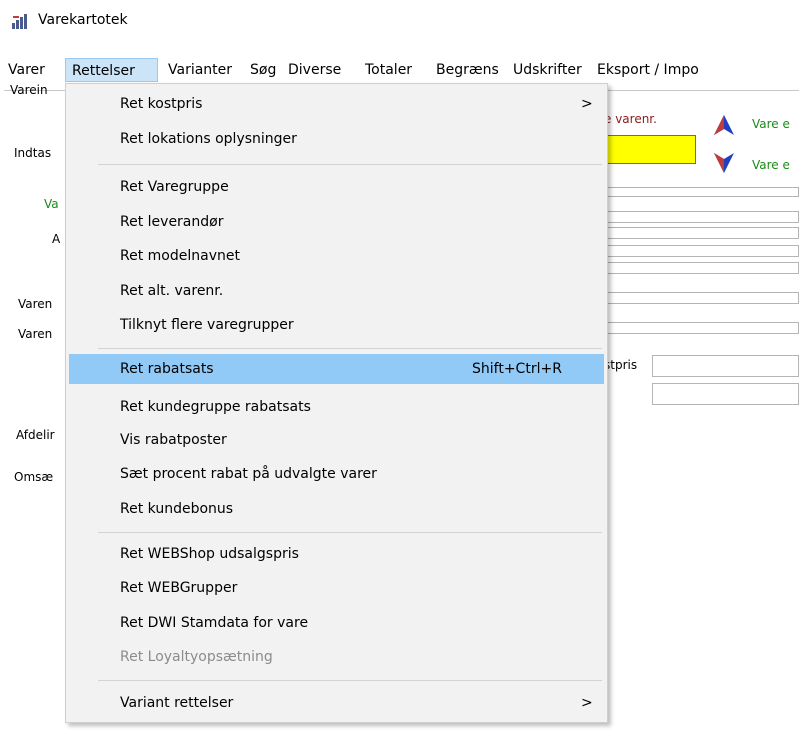  I want to click on menu-item-ret-leverandor: Ret leverandør, so click(336, 222).